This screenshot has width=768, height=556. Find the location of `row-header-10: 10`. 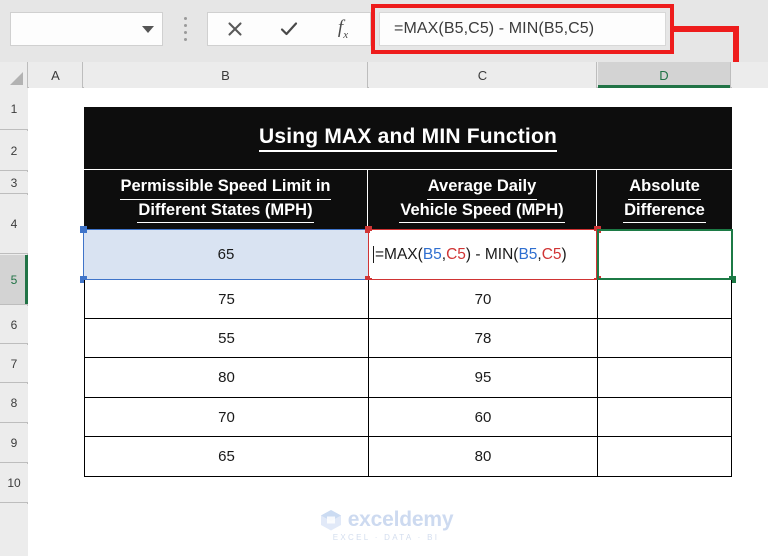

row-header-10: 10 is located at coordinates (14, 483).